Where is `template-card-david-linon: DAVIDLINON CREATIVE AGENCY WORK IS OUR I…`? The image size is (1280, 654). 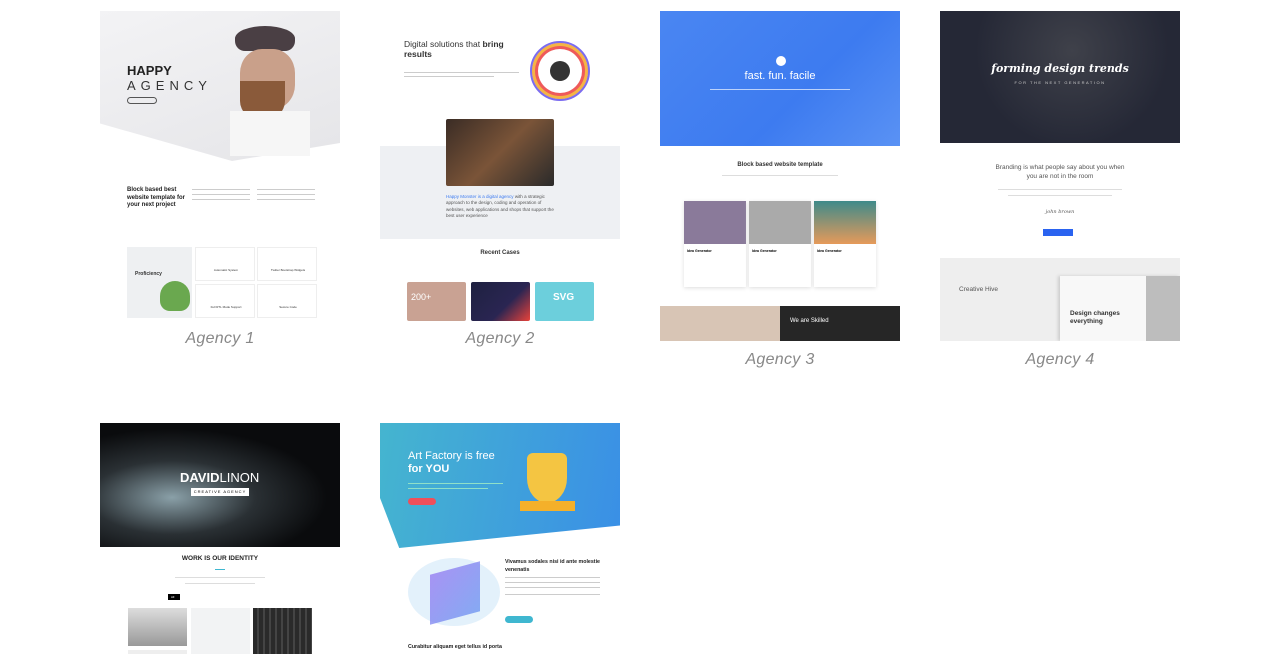 template-card-david-linon: DAVIDLINON CREATIVE AGENCY WORK IS OUR I… is located at coordinates (220, 538).